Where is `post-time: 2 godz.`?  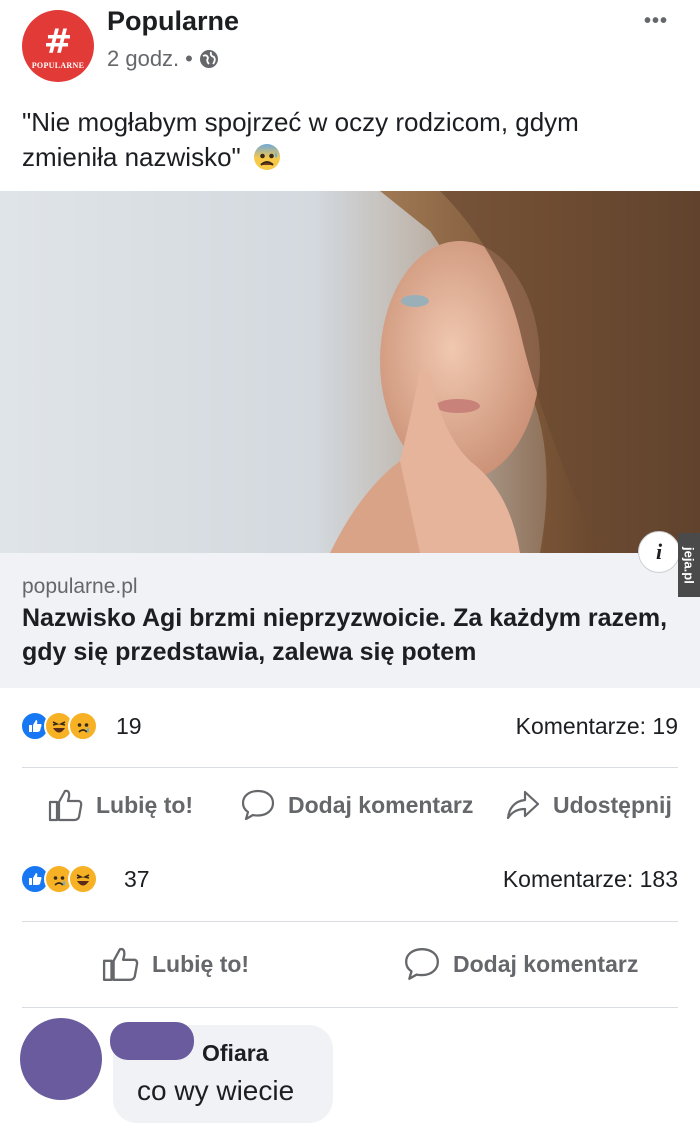 post-time: 2 godz. is located at coordinates (143, 59).